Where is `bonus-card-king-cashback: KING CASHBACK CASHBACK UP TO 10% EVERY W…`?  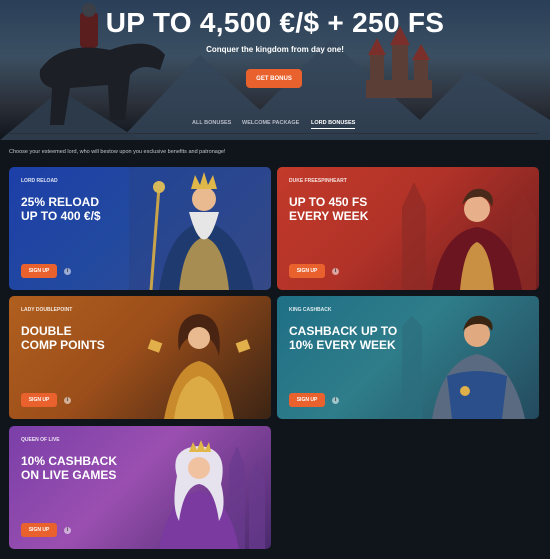
bonus-card-king-cashback: KING CASHBACK CASHBACK UP TO 10% EVERY W… is located at coordinates (408, 357).